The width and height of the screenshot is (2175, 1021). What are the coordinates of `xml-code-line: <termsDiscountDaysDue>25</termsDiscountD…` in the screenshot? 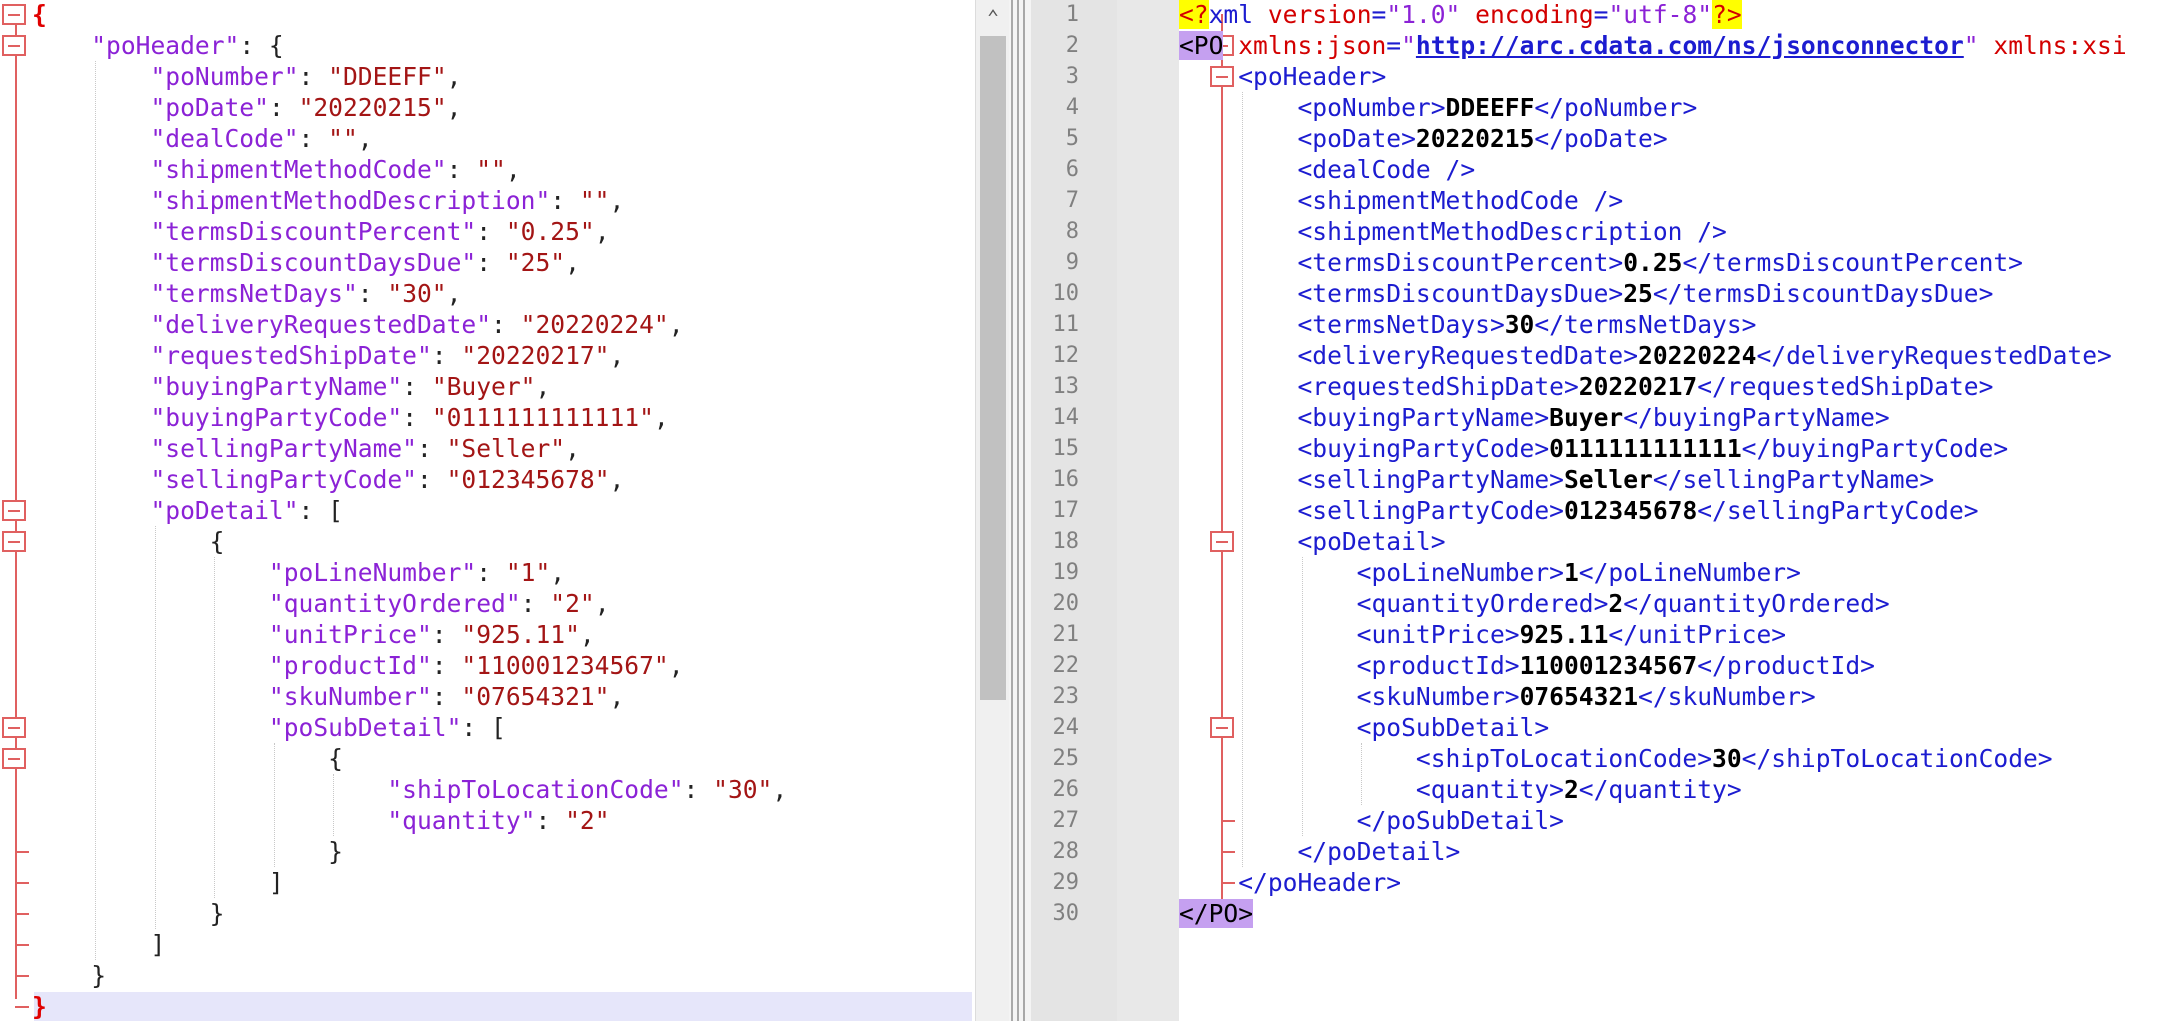 It's located at (1586, 293).